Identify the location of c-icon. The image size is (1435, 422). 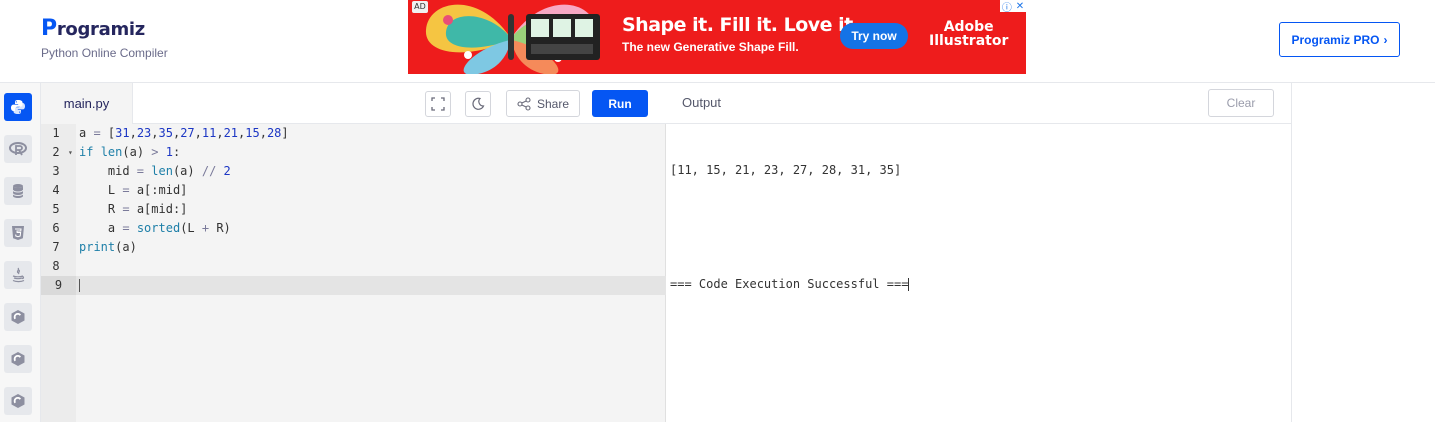
(18, 317).